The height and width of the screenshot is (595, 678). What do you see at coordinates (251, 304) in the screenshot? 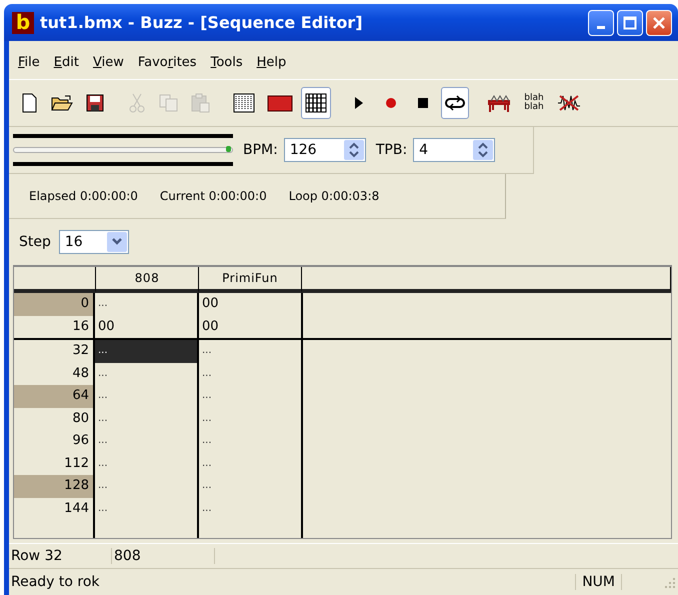
I see `sequence-cell: 00` at bounding box center [251, 304].